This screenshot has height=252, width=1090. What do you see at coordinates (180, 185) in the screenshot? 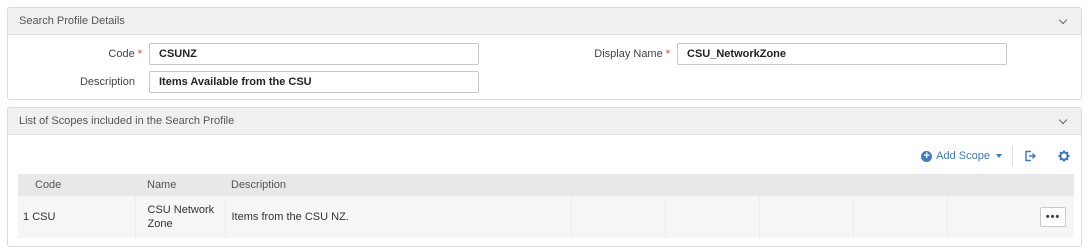
I see `column-header-name: Name` at bounding box center [180, 185].